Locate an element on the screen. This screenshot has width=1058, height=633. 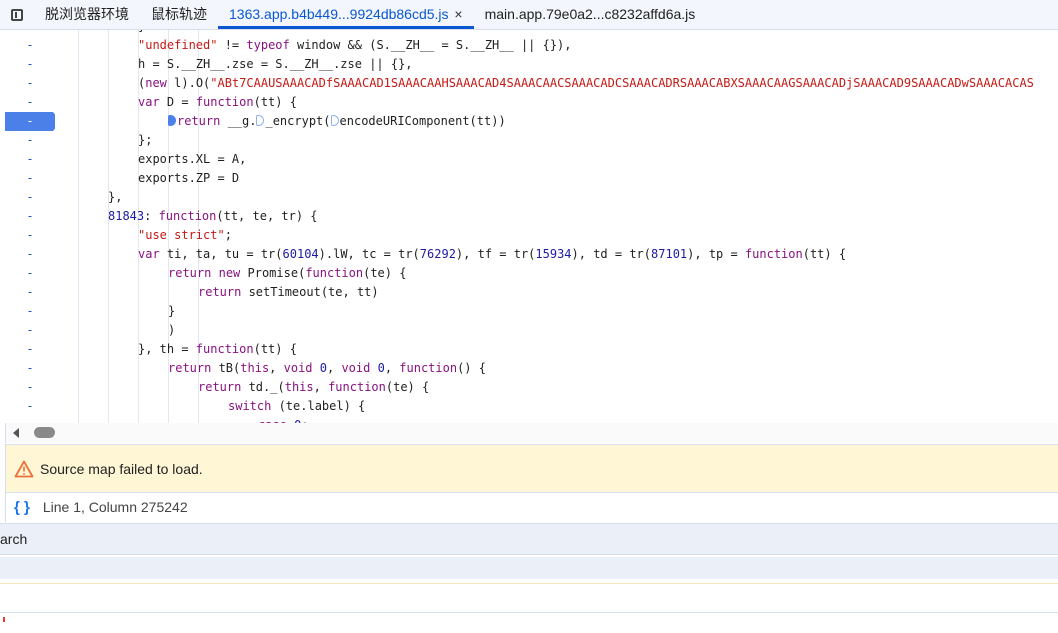
code-line: - 81843: function(tt, te, tr) { is located at coordinates (529, 216).